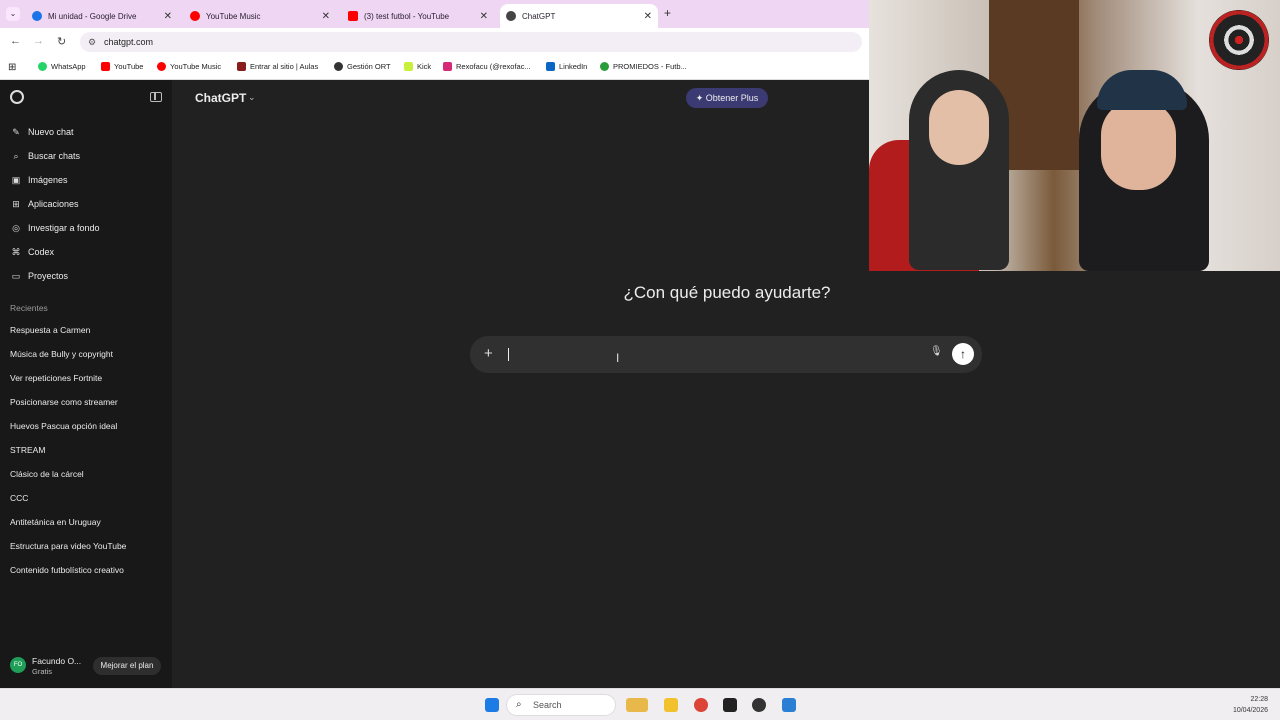  Describe the element at coordinates (471, 42) in the screenshot. I see `url-input: ⚙ chatgpt.com` at that location.